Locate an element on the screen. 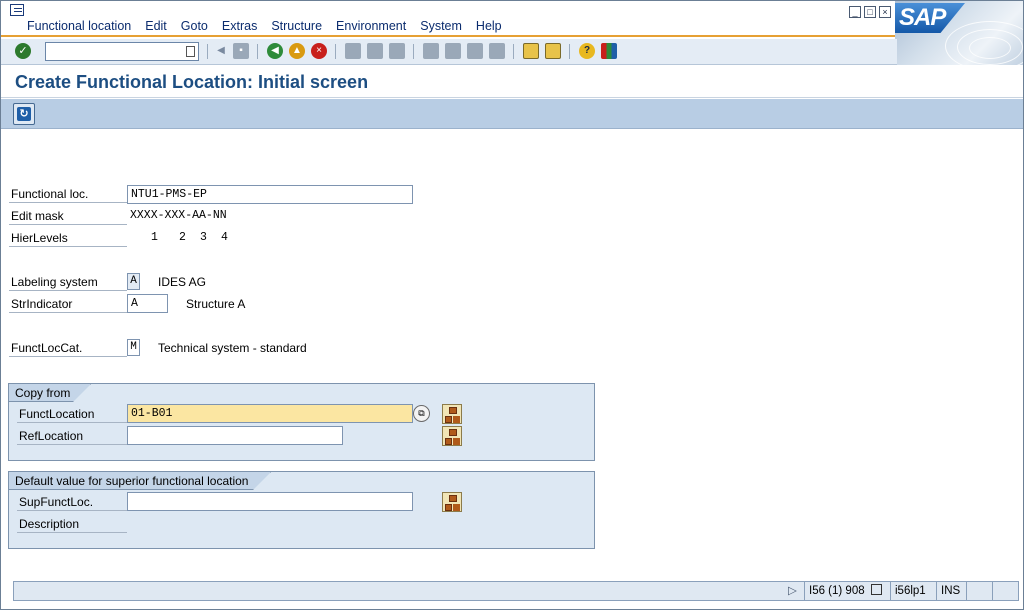 The height and width of the screenshot is (610, 1024). command-field is located at coordinates (122, 51).